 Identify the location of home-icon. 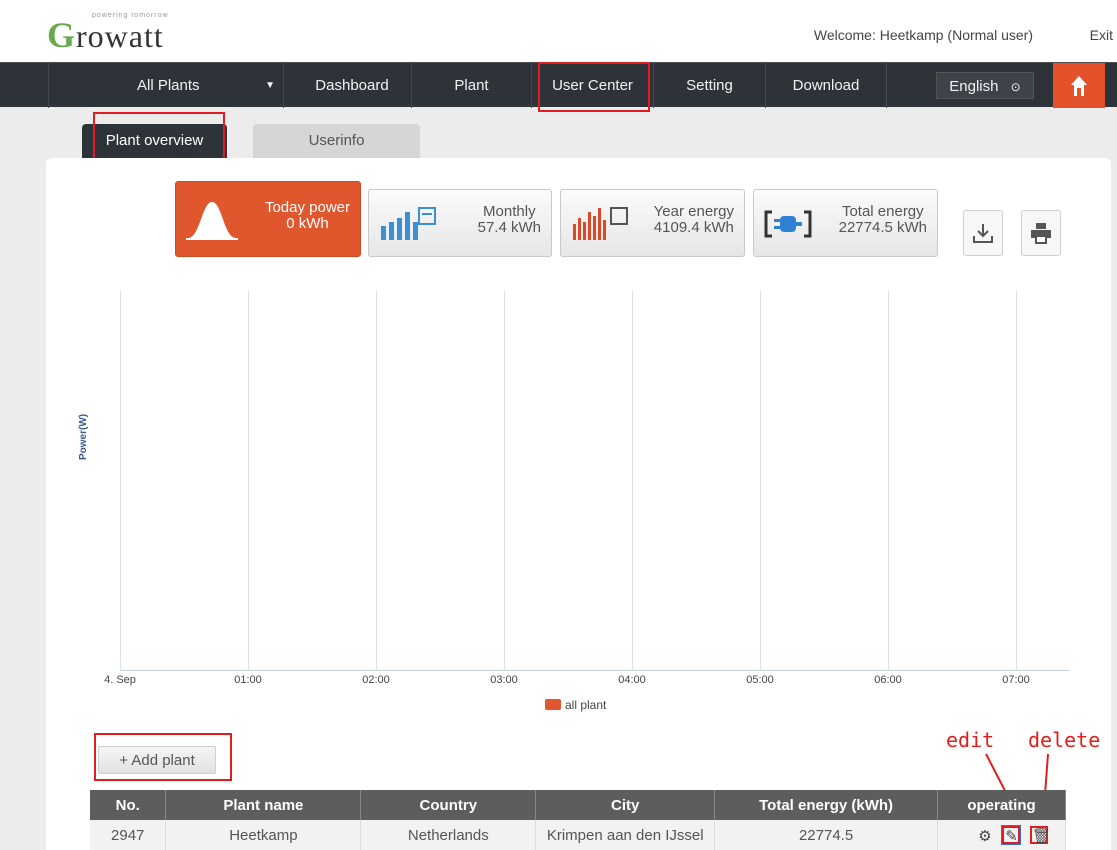
(1079, 86).